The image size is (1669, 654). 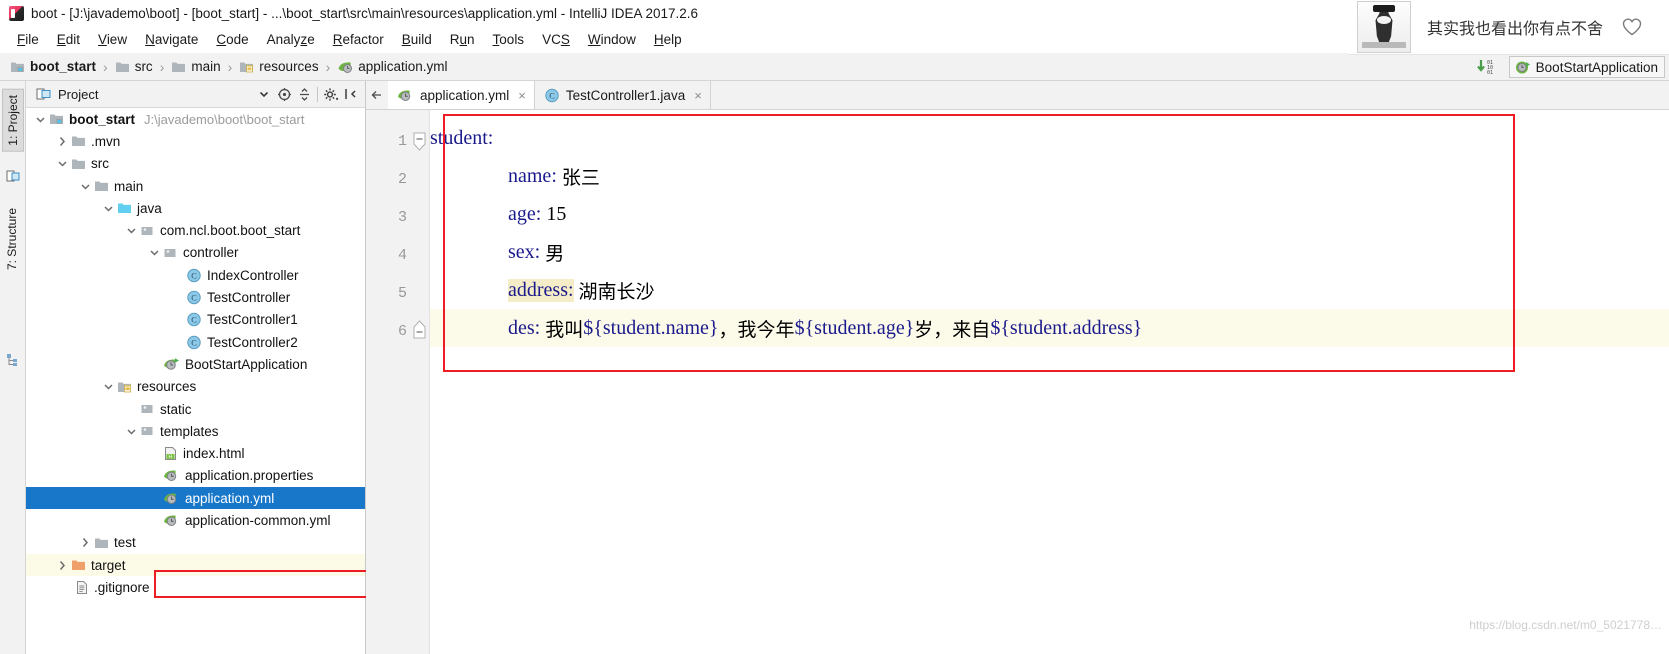 I want to click on menu-item-code: Code, so click(x=232, y=40).